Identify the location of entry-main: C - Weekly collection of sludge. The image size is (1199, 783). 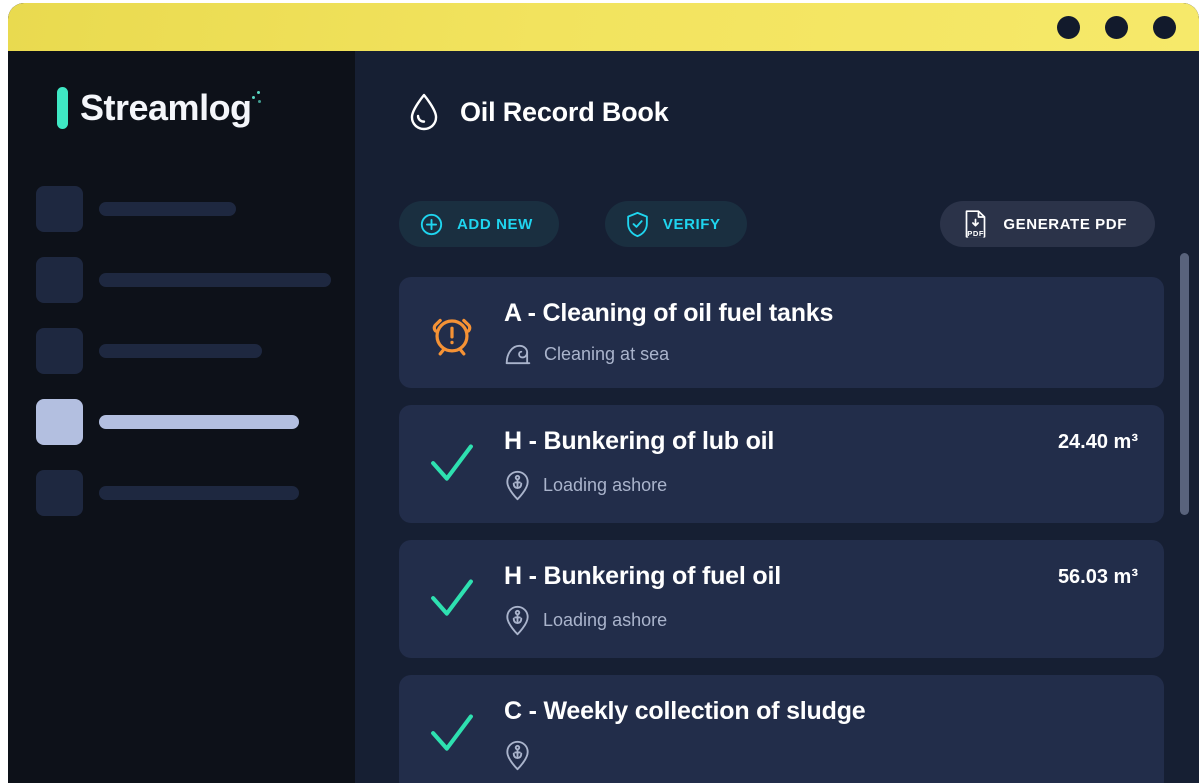
(811, 734).